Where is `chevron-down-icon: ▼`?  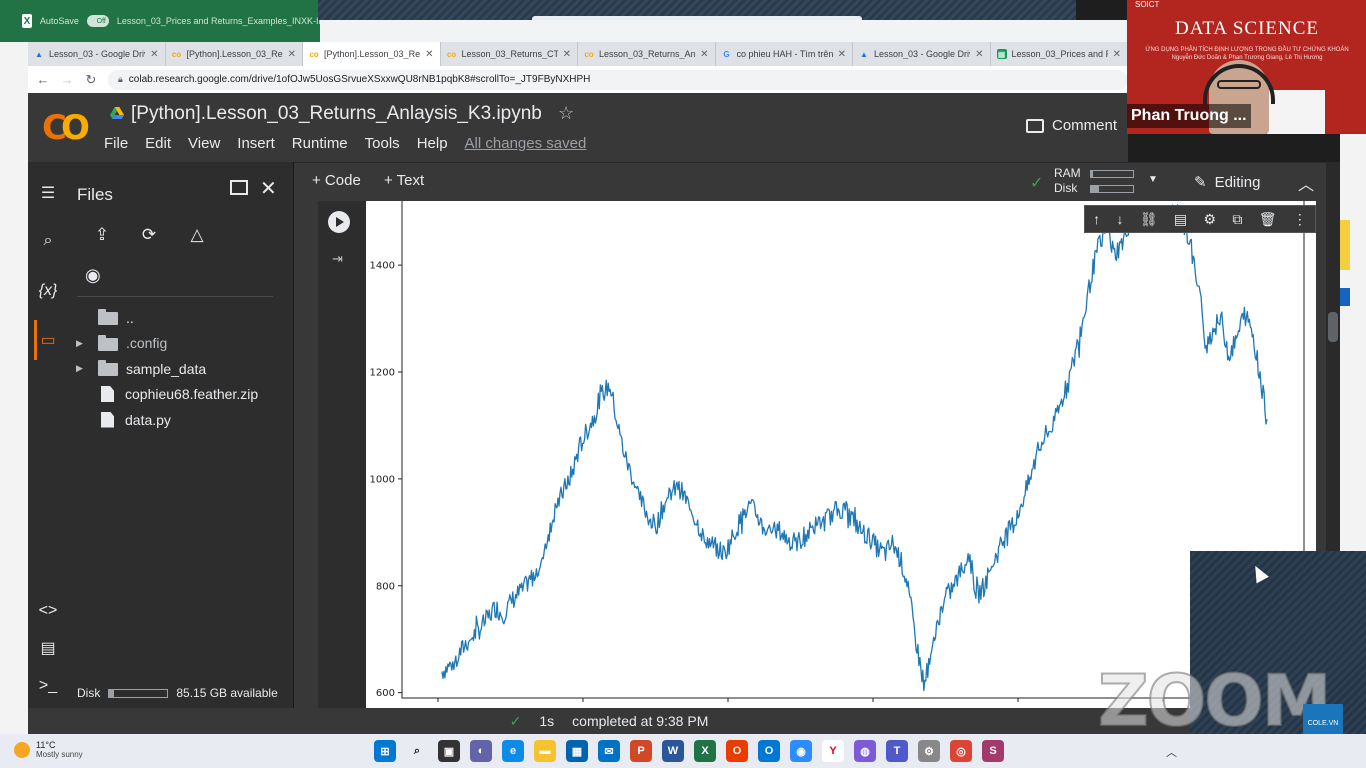 chevron-down-icon: ▼ is located at coordinates (1153, 179).